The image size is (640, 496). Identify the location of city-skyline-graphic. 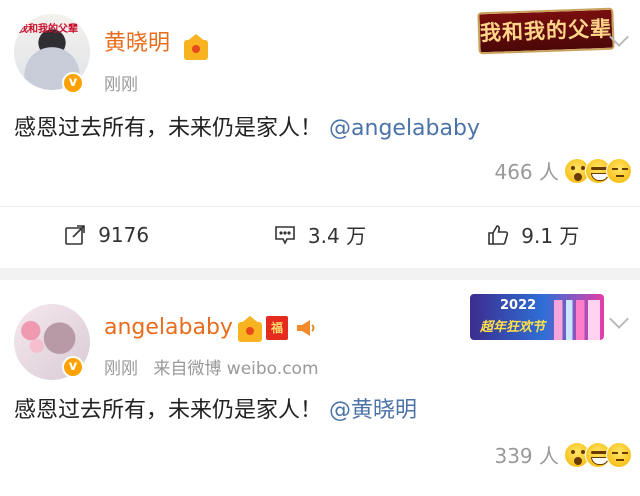
(577, 320).